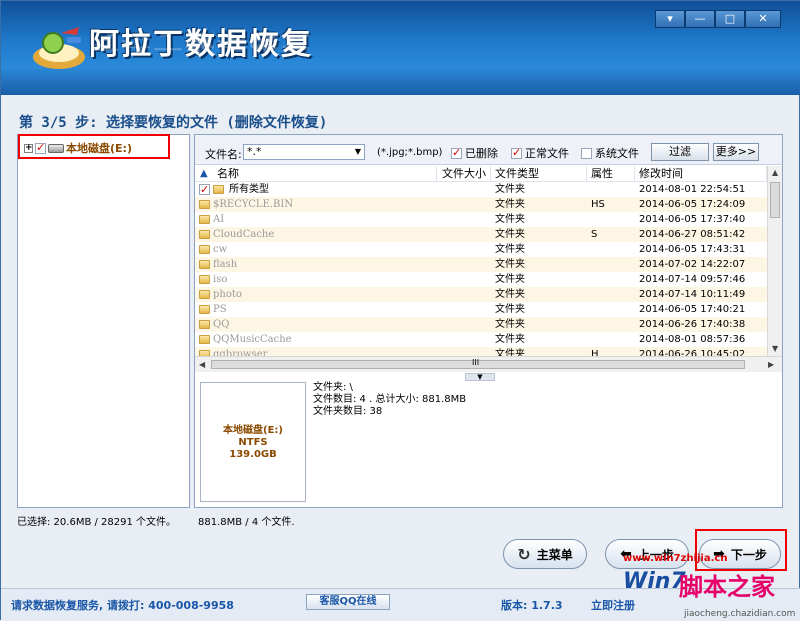 This screenshot has width=800, height=621. Describe the element at coordinates (173, 123) in the screenshot. I see `step-title: 第 3/5 步: 选择要恢复的文件 (删除文件恢复)` at that location.